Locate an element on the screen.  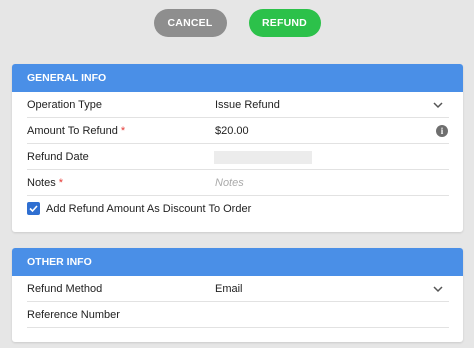
action-bar: CANCEL REFUND is located at coordinates (237, 23).